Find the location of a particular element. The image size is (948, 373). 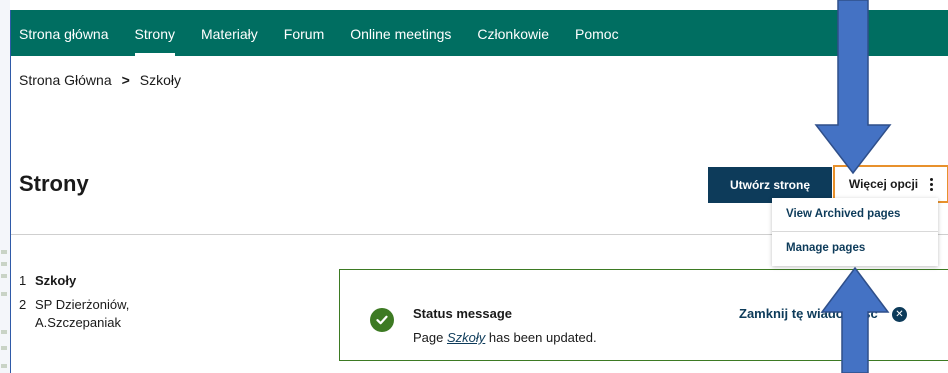

more-options-dropdown: View Archived pages Manage pages is located at coordinates (855, 232).